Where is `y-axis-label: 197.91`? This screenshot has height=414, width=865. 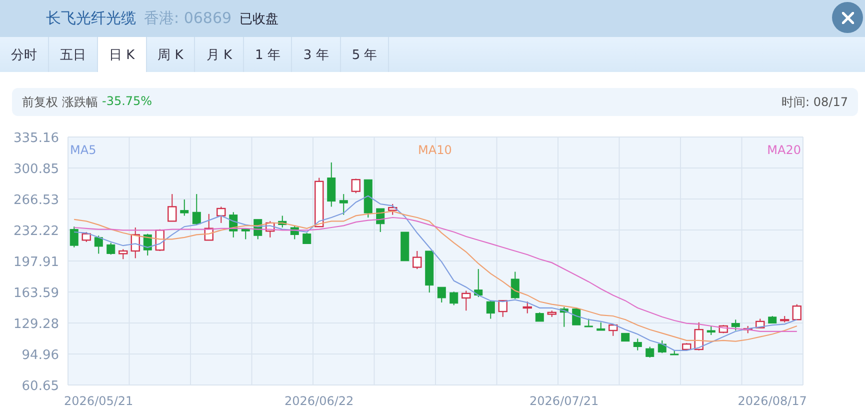
y-axis-label: 197.91 is located at coordinates (36, 262).